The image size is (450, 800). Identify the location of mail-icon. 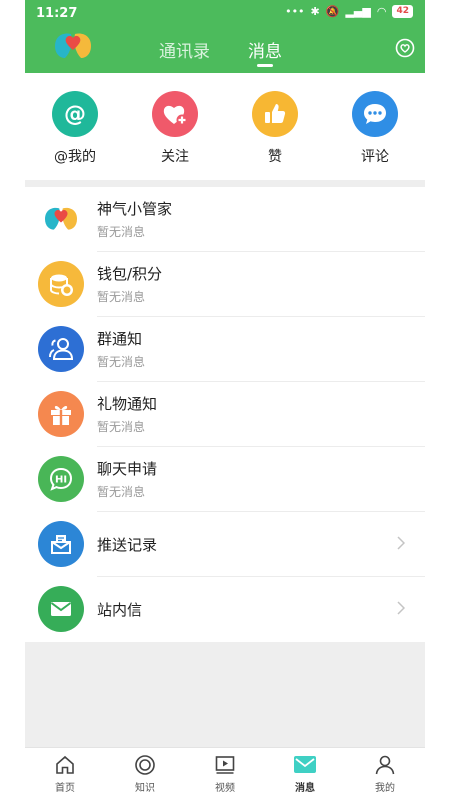
(61, 609).